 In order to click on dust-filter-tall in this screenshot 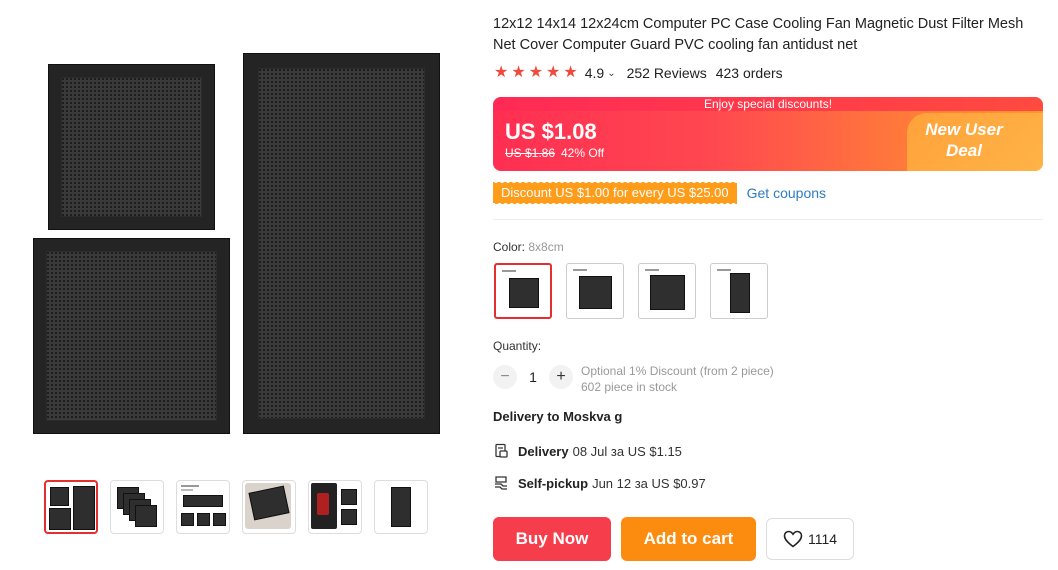, I will do `click(341, 243)`.